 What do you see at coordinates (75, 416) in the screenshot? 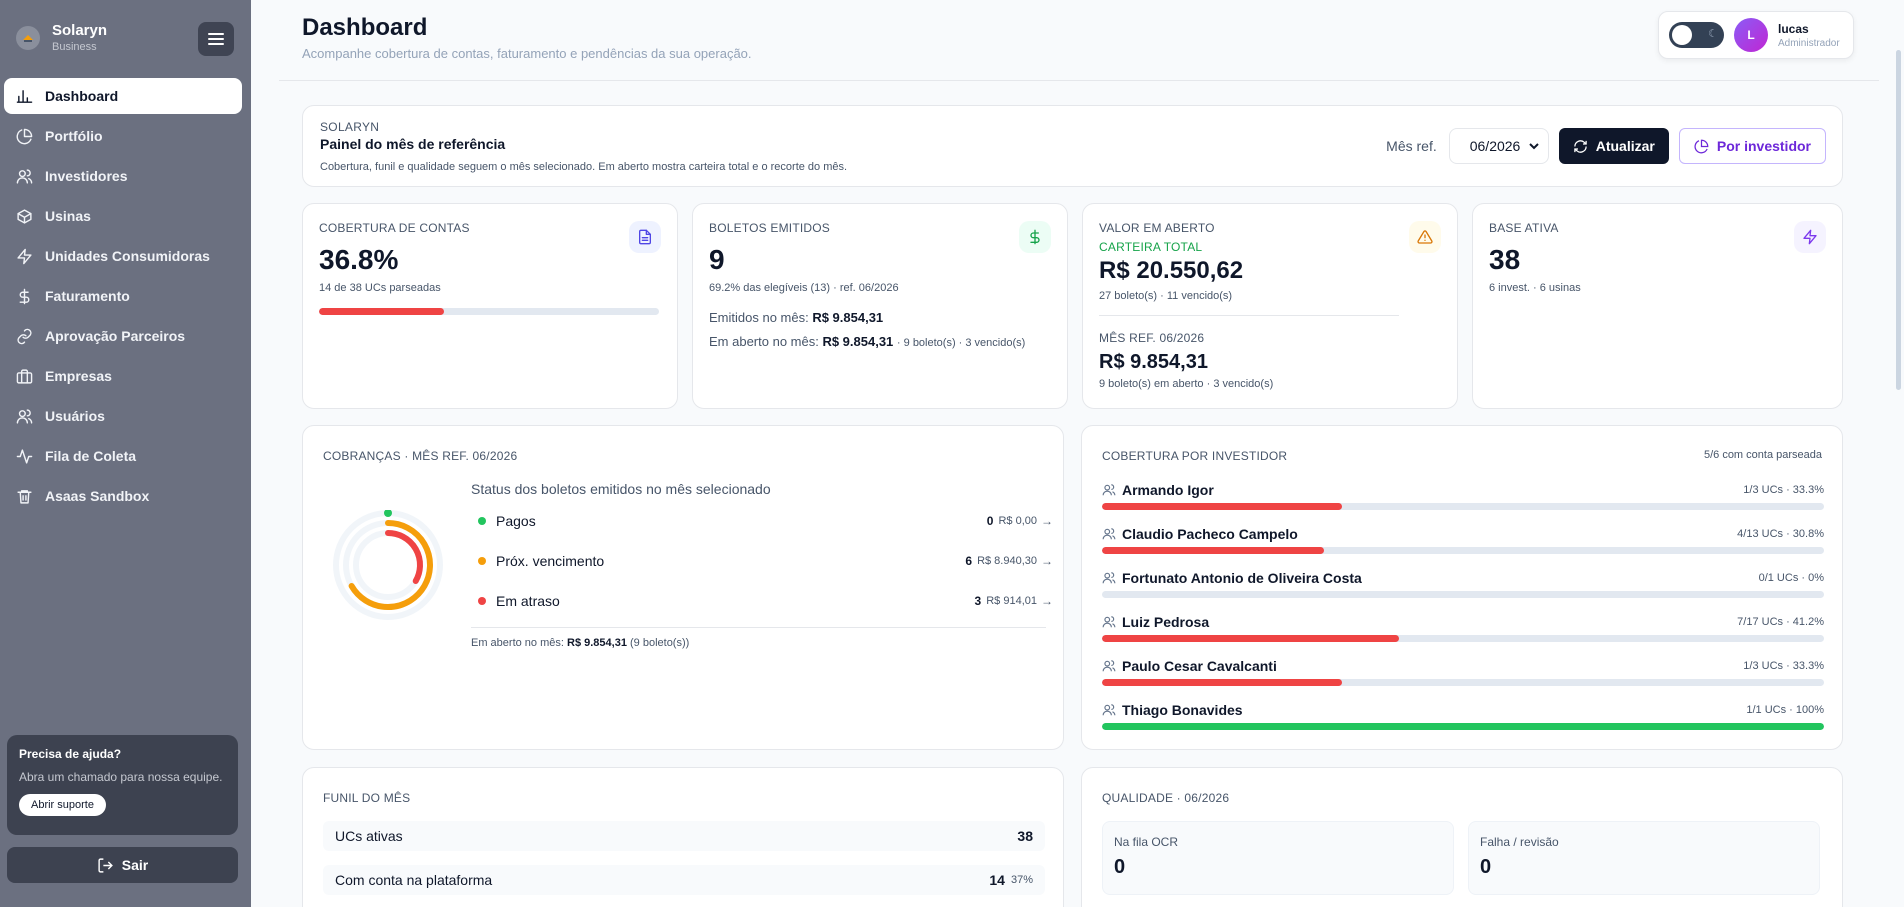
I see `sidebar-item-label: Usuários` at bounding box center [75, 416].